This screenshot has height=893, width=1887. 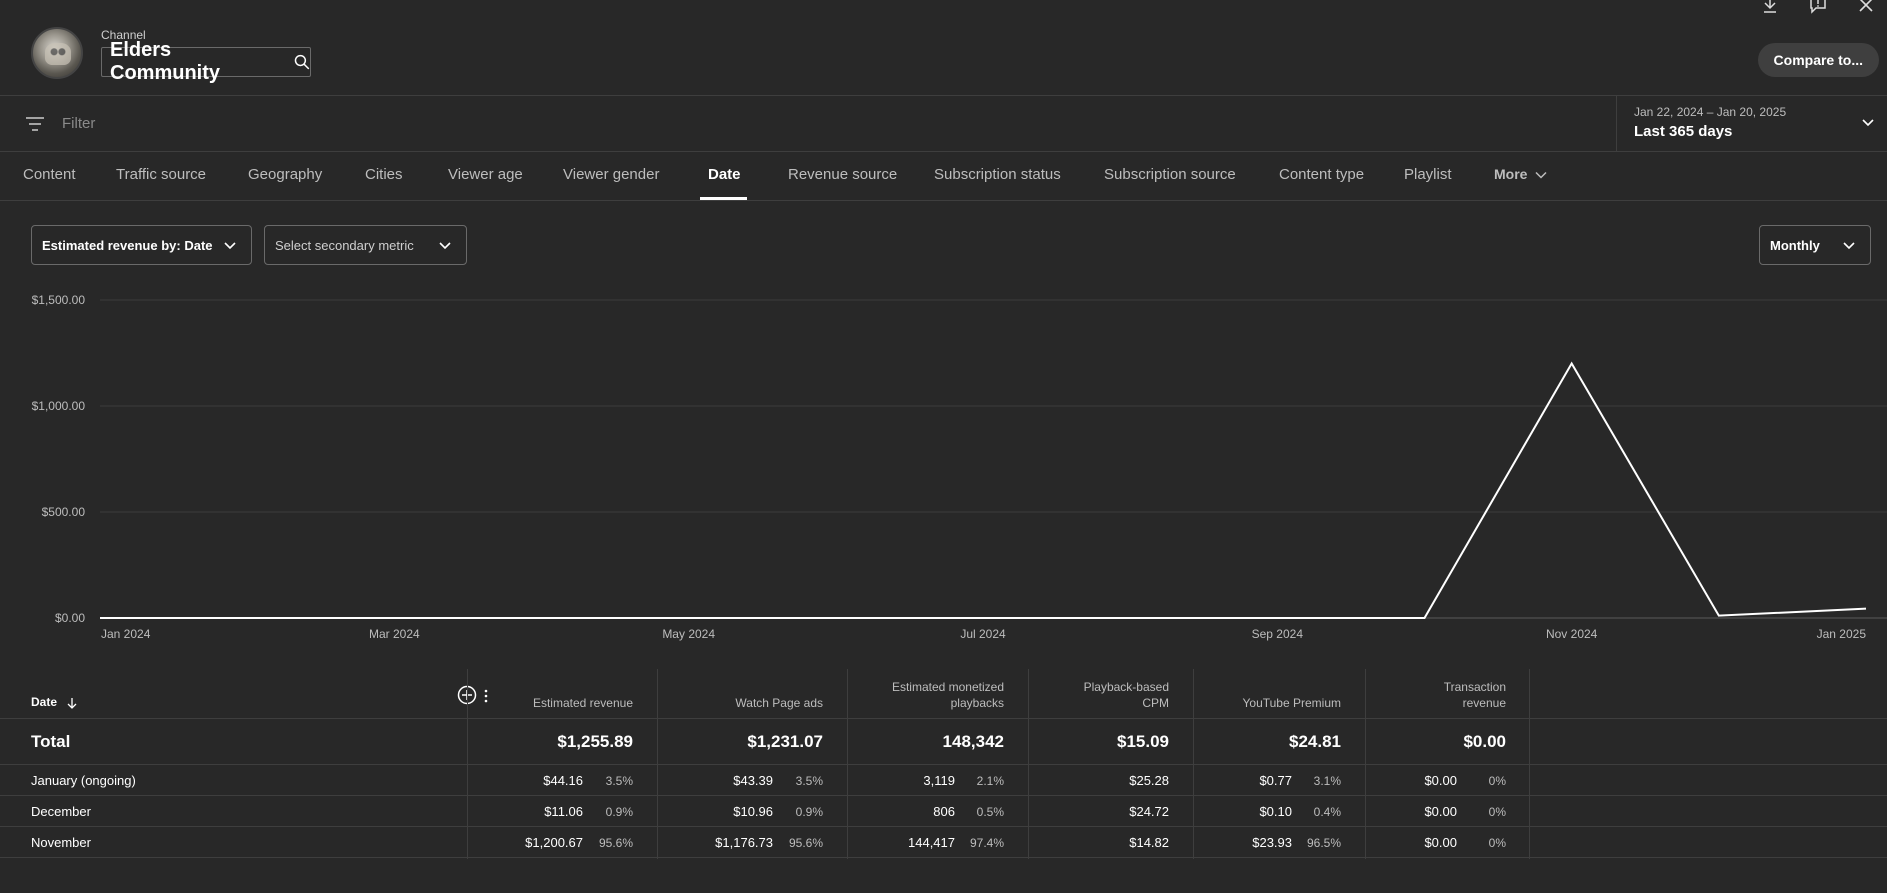 What do you see at coordinates (1275, 811) in the screenshot?
I see `cell-value: $0.10` at bounding box center [1275, 811].